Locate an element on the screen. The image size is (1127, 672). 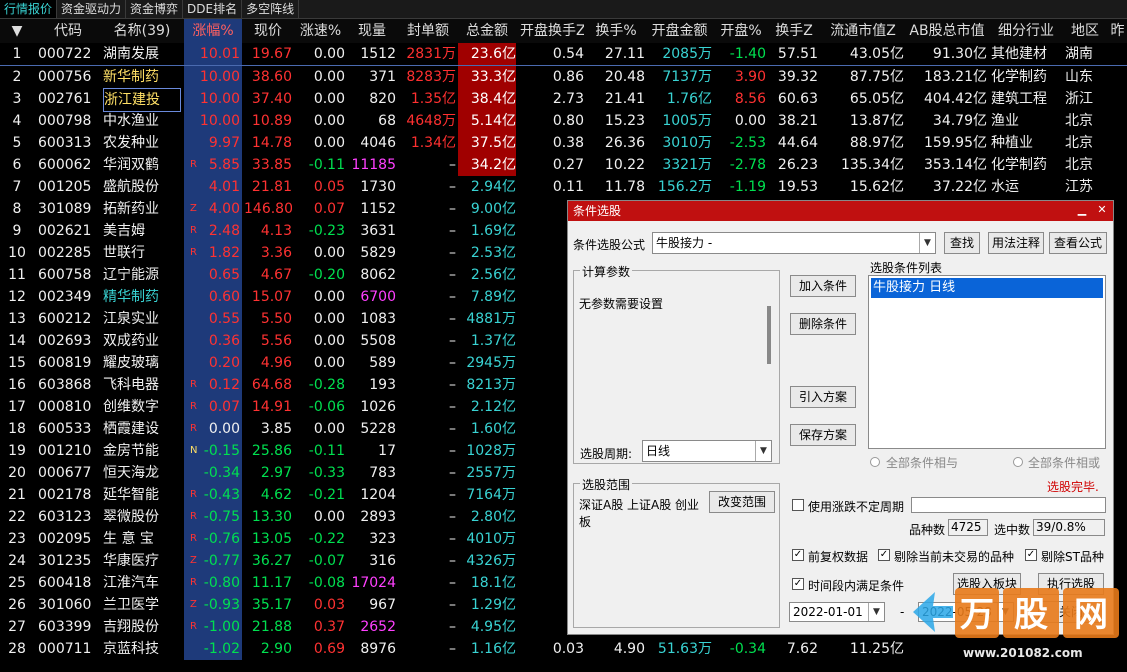
formula-select: 牛股接力 - ▼ is located at coordinates (794, 243).